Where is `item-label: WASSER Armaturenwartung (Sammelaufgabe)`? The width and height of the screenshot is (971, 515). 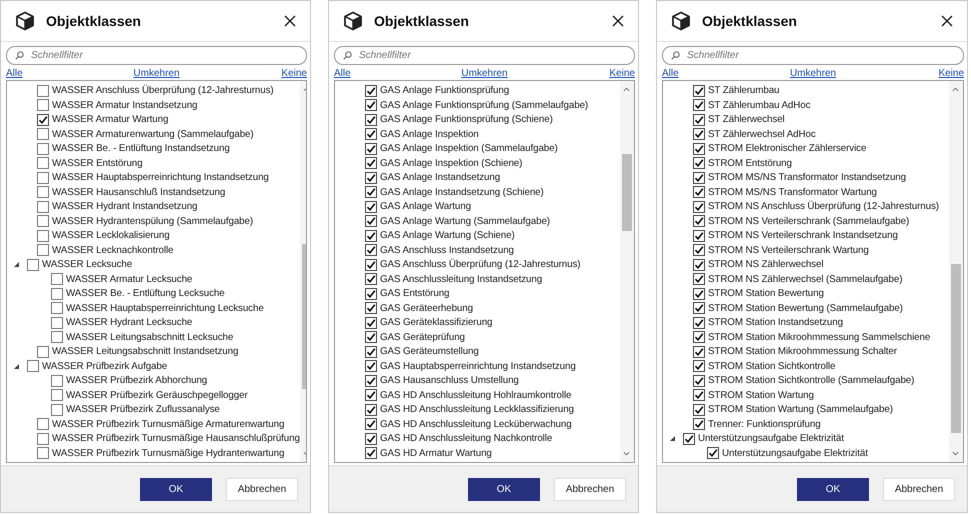
item-label: WASSER Armaturenwartung (Sammelaufgabe) is located at coordinates (153, 134).